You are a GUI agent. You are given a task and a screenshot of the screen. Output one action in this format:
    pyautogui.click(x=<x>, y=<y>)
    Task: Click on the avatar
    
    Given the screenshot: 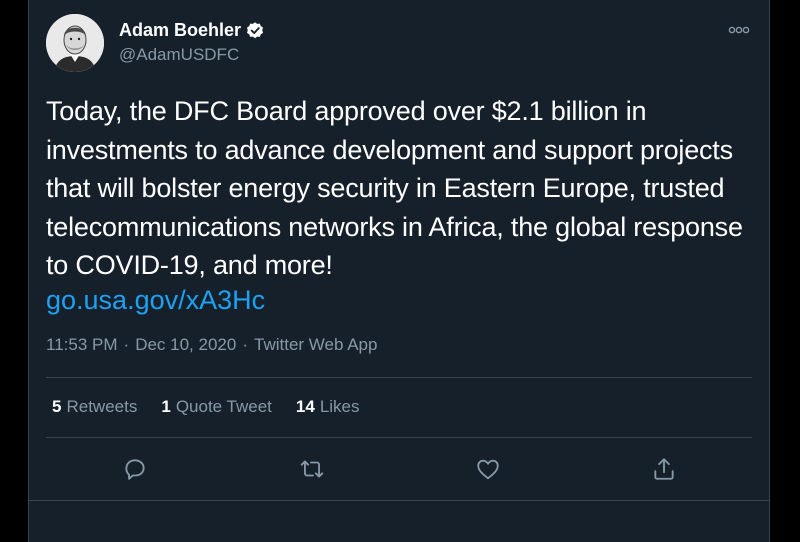 What is the action you would take?
    pyautogui.click(x=75, y=43)
    